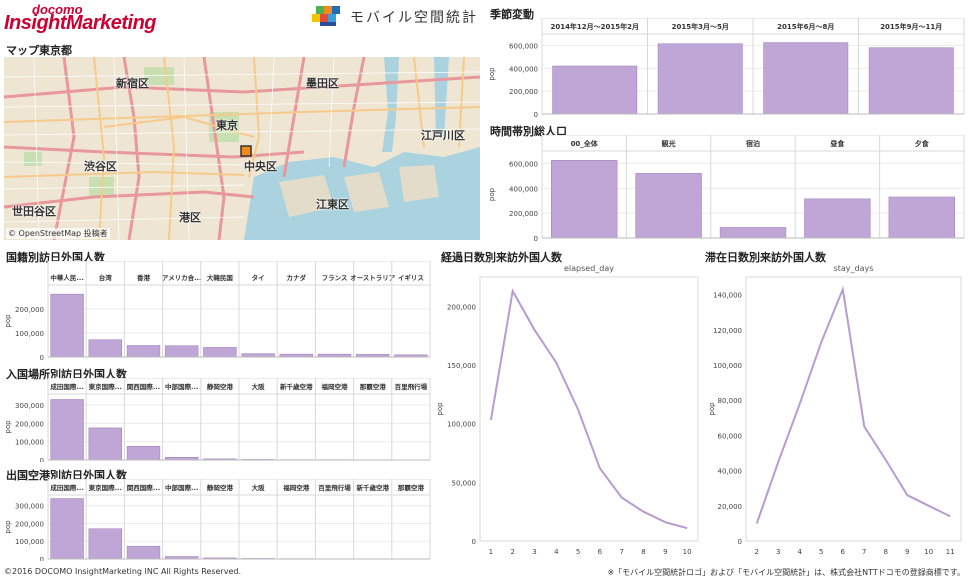 This screenshot has height=583, width=969. What do you see at coordinates (730, 472) in the screenshot?
I see `y-tick-label: 40,000` at bounding box center [730, 472].